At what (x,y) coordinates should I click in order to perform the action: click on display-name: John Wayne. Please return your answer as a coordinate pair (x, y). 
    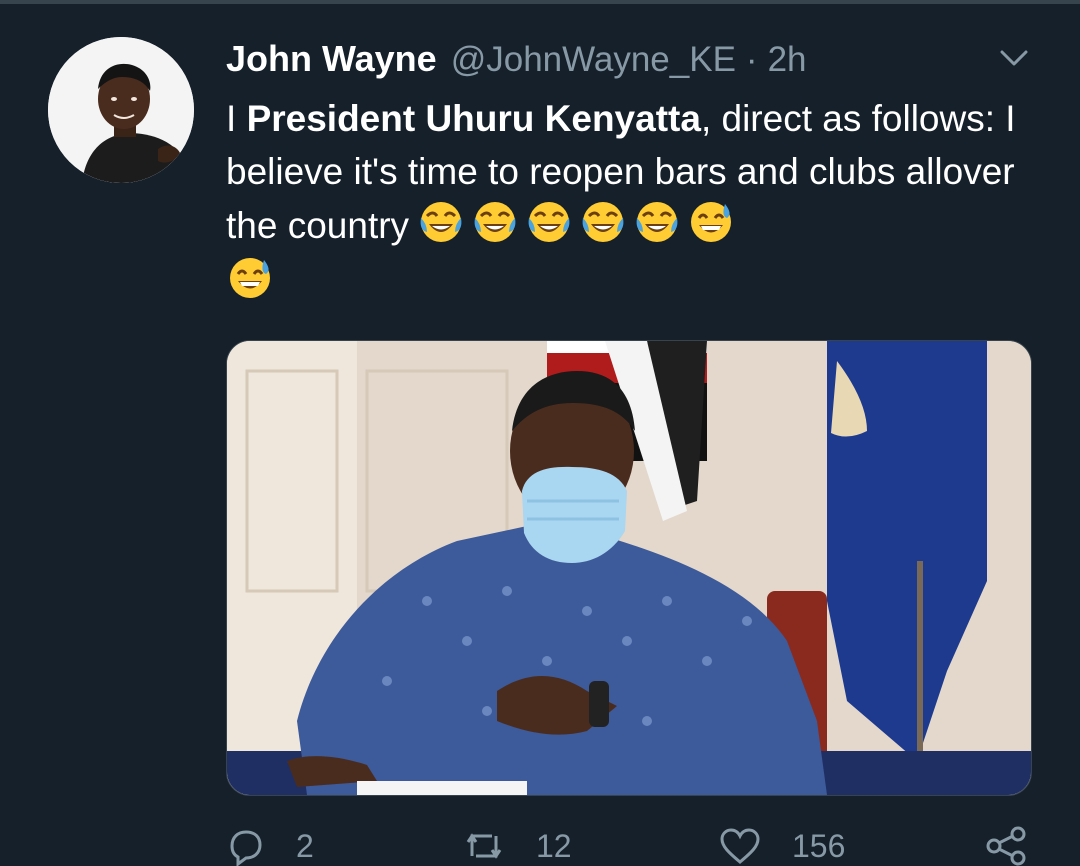
    Looking at the image, I should click on (331, 59).